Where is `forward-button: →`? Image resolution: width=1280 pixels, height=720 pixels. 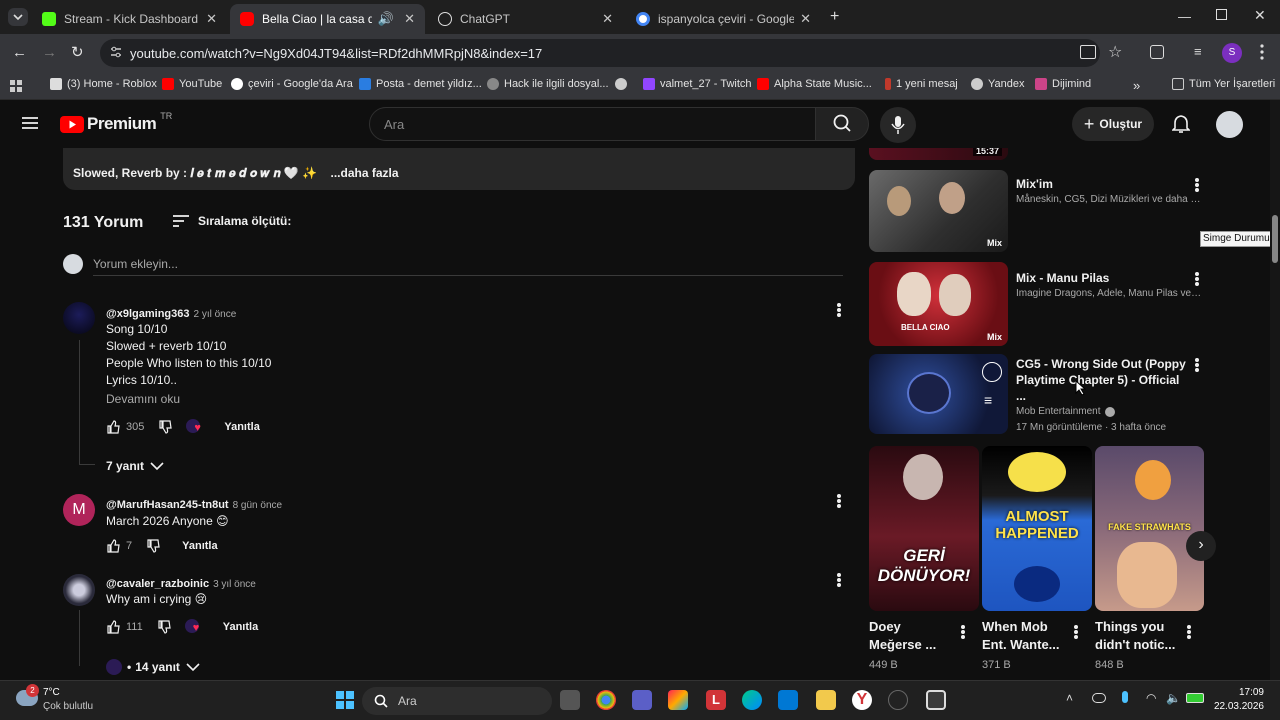 forward-button: → is located at coordinates (49, 52).